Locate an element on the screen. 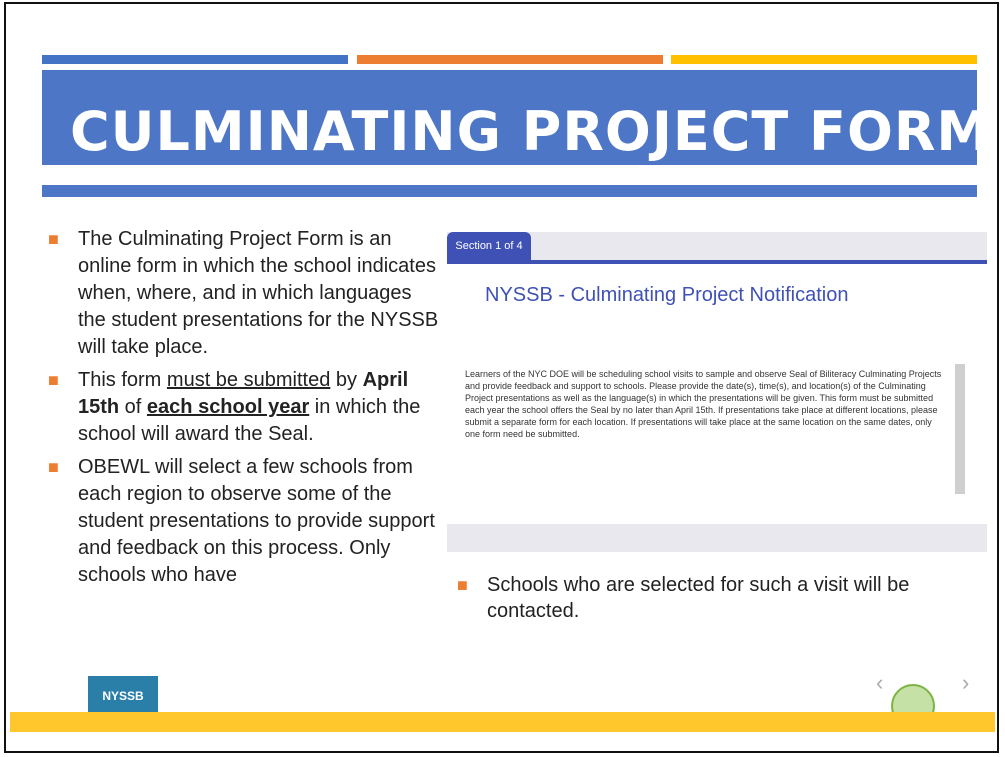 This screenshot has height=757, width=1005. bullet-text-run: This form is located at coordinates (122, 380).